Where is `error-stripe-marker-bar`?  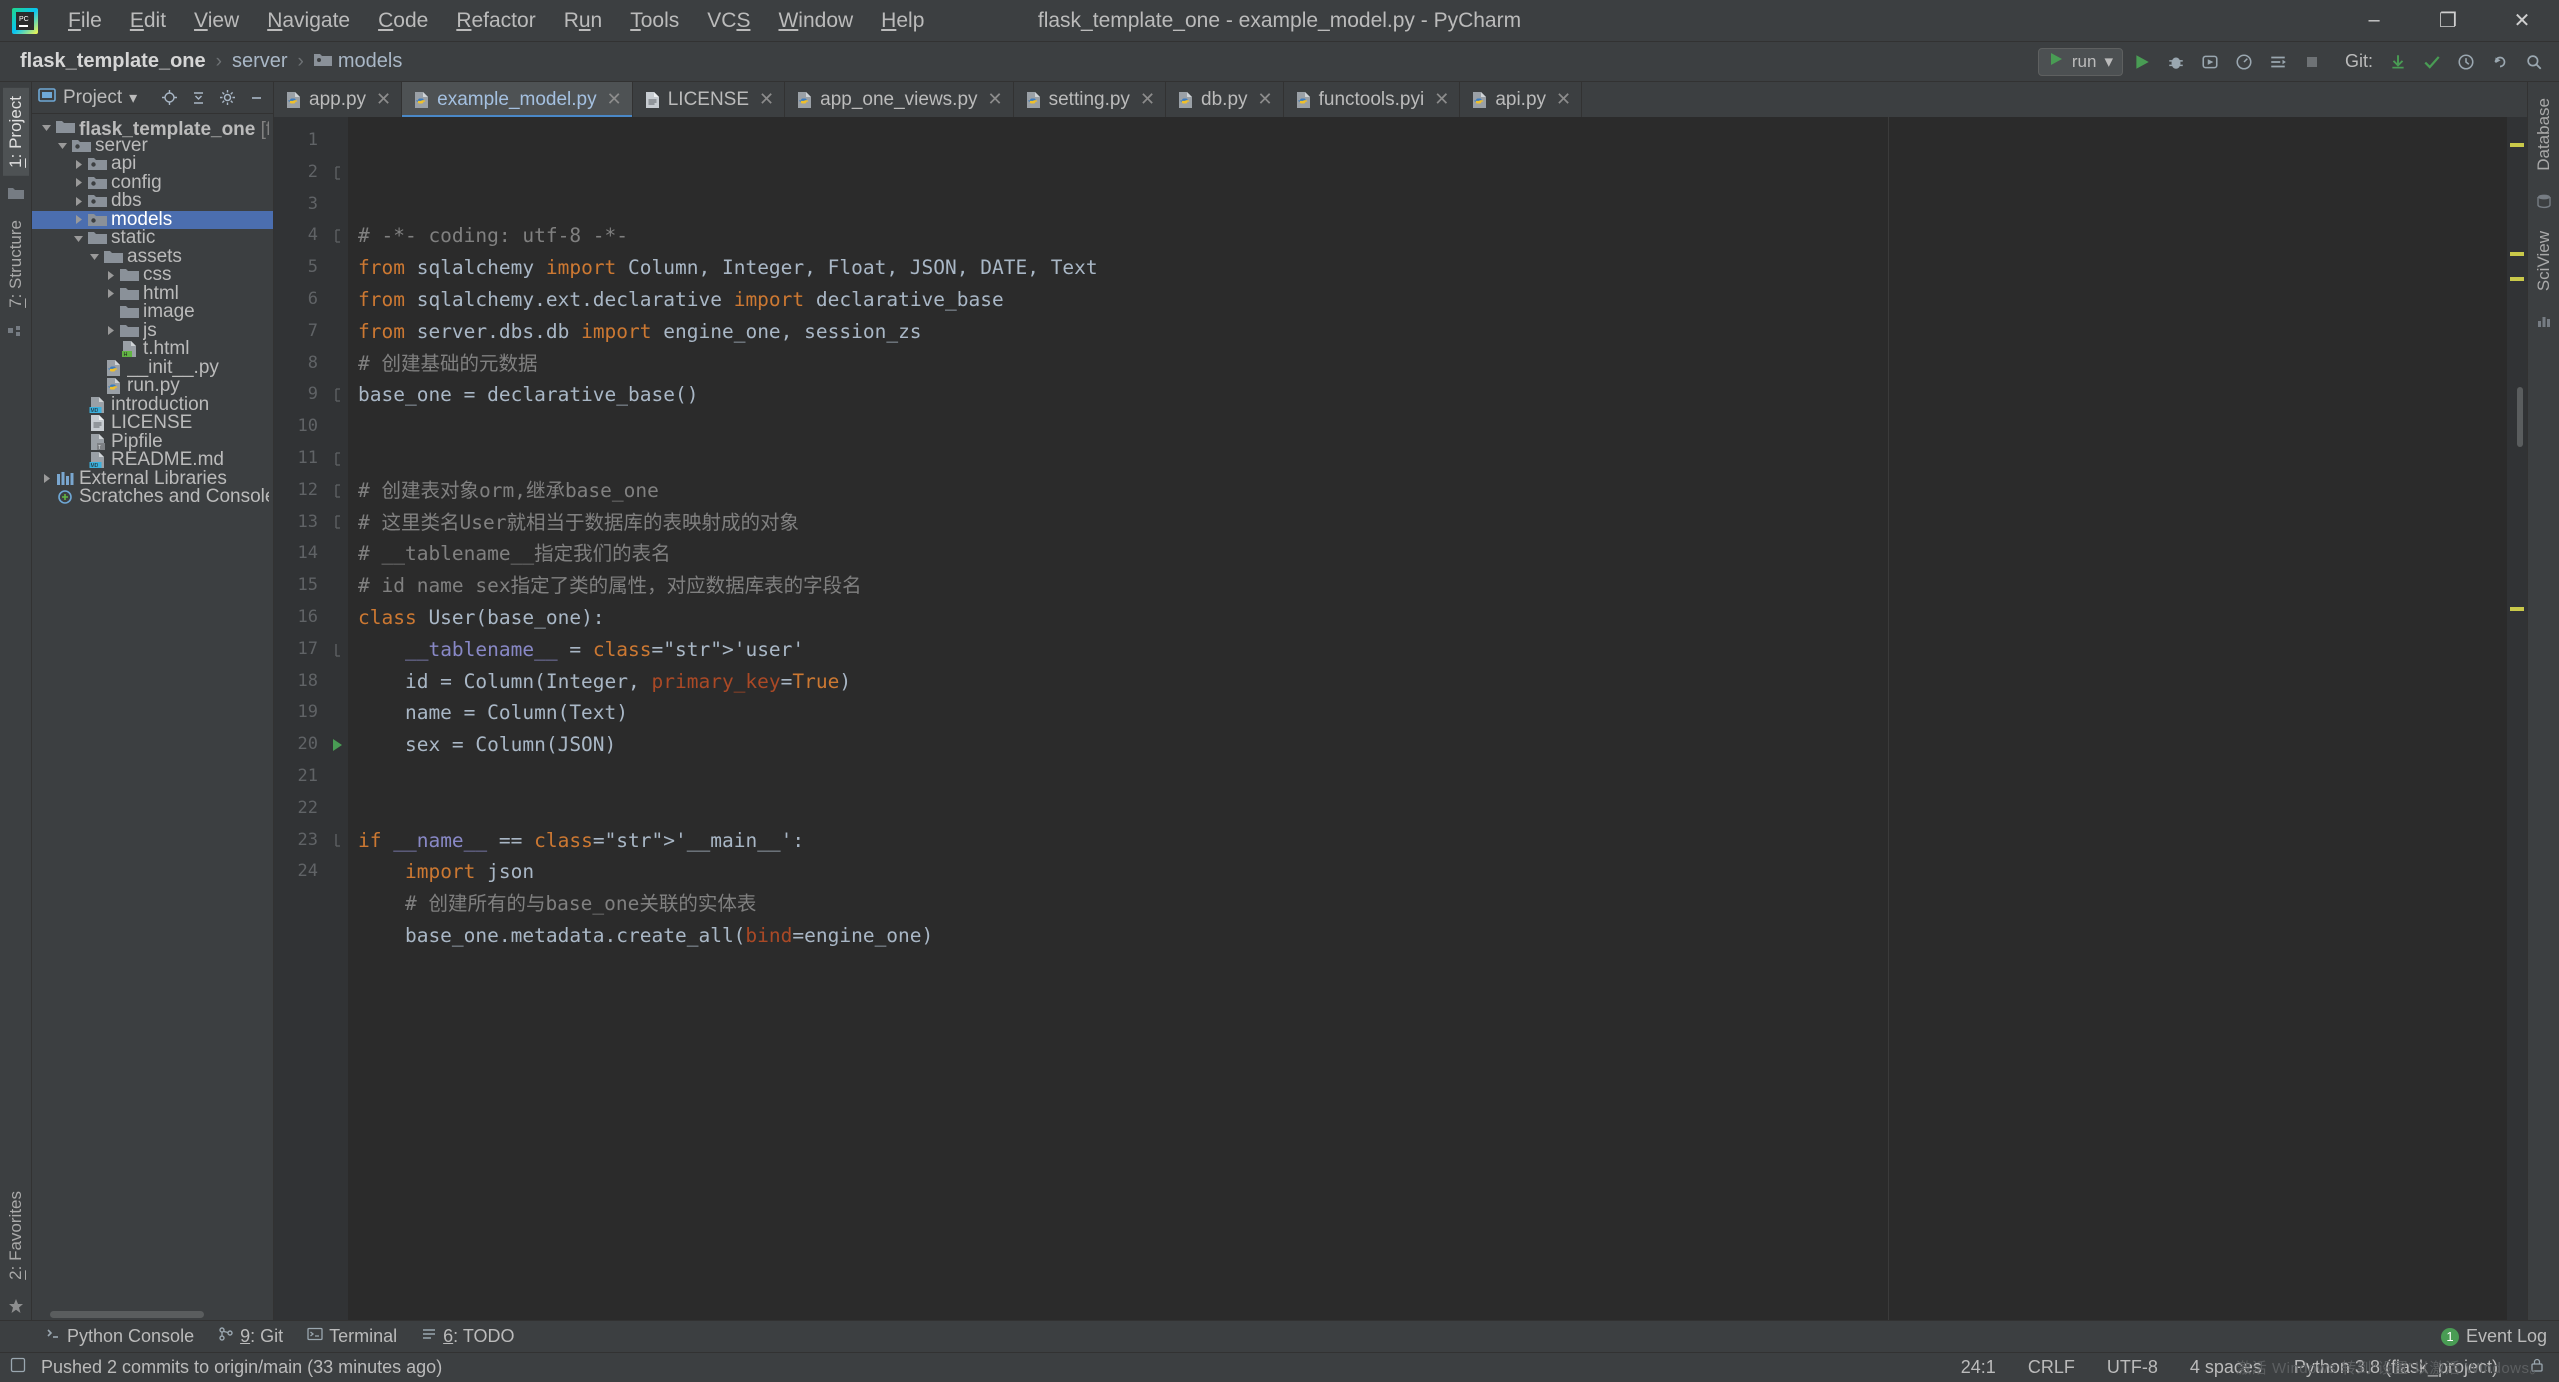 error-stripe-marker-bar is located at coordinates (2517, 718).